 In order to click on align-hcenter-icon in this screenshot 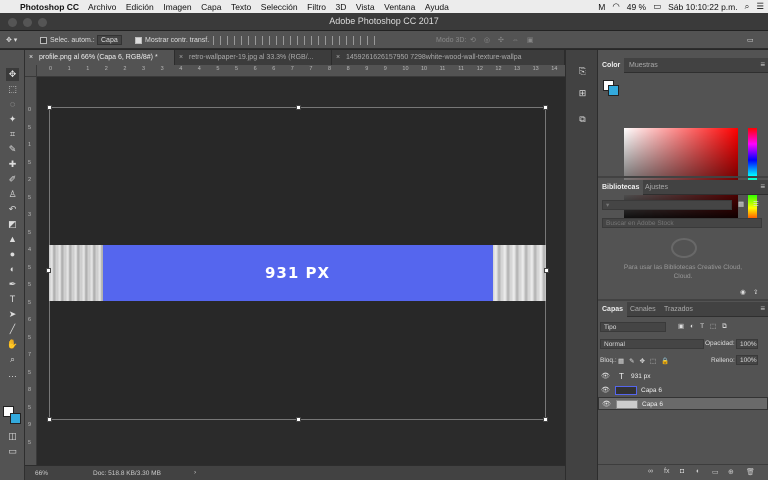, I will do `click(273, 40)`.